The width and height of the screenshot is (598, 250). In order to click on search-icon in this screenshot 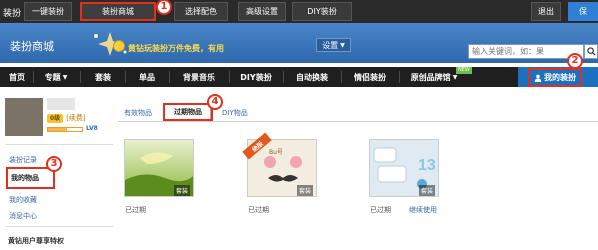, I will do `click(591, 51)`.